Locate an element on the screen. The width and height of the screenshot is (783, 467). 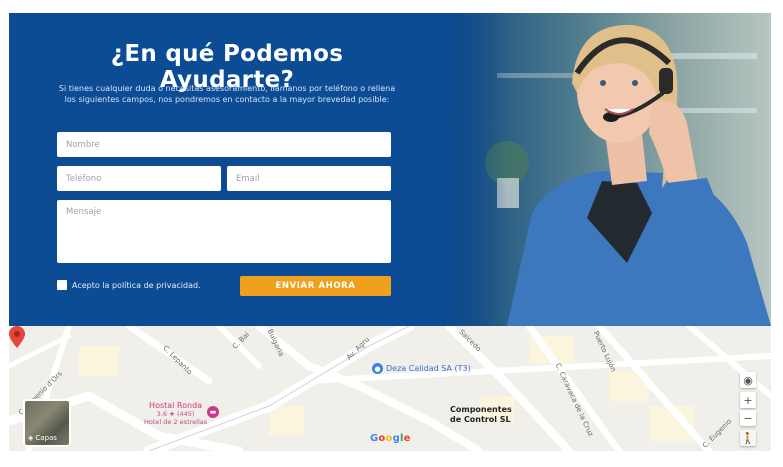
company-label: Componentes de Control SL is located at coordinates (481, 415).